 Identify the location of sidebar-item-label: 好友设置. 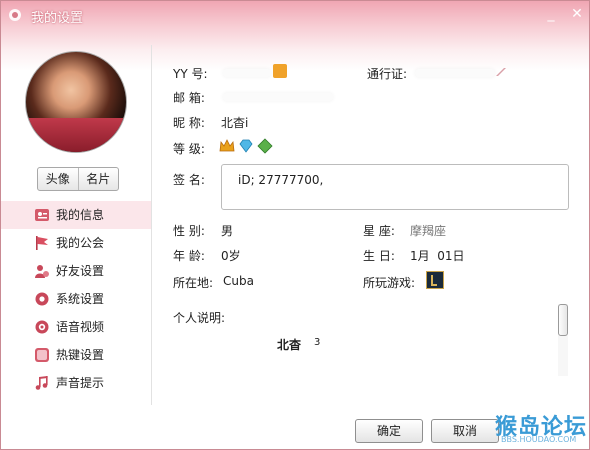
(80, 271).